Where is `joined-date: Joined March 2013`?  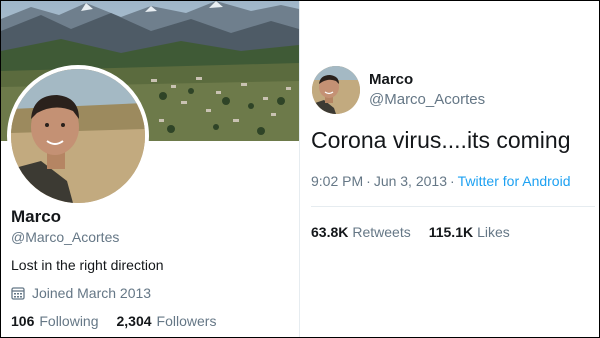 joined-date: Joined March 2013 is located at coordinates (81, 293).